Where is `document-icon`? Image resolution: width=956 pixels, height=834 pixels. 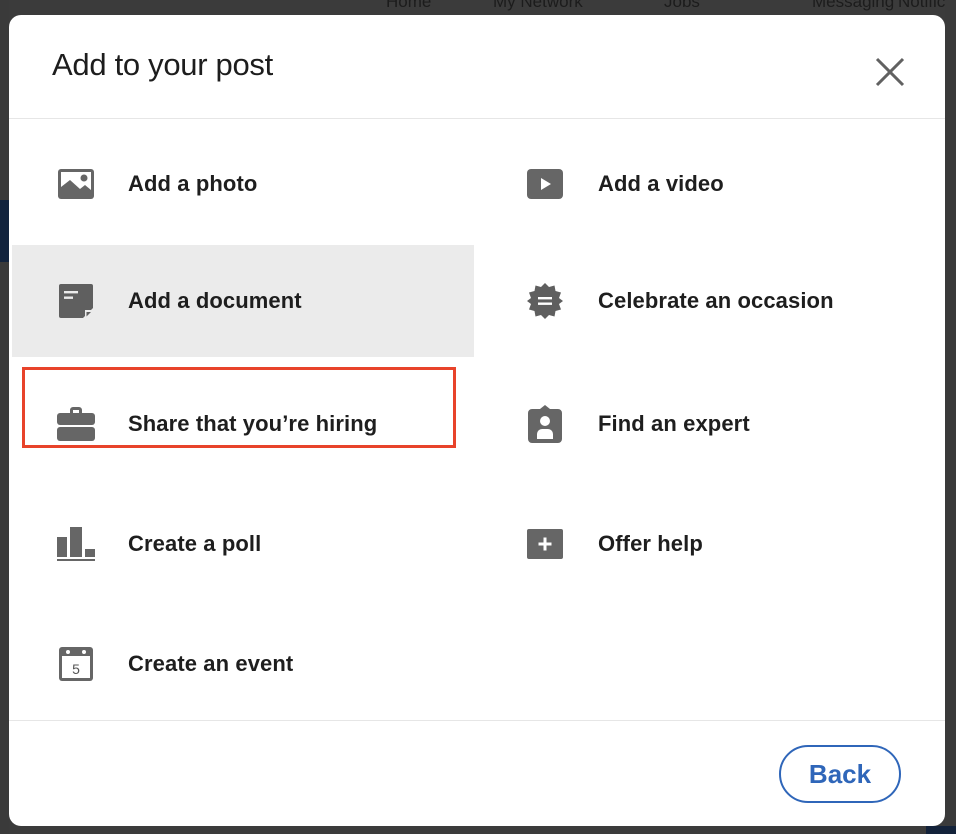
document-icon is located at coordinates (76, 301).